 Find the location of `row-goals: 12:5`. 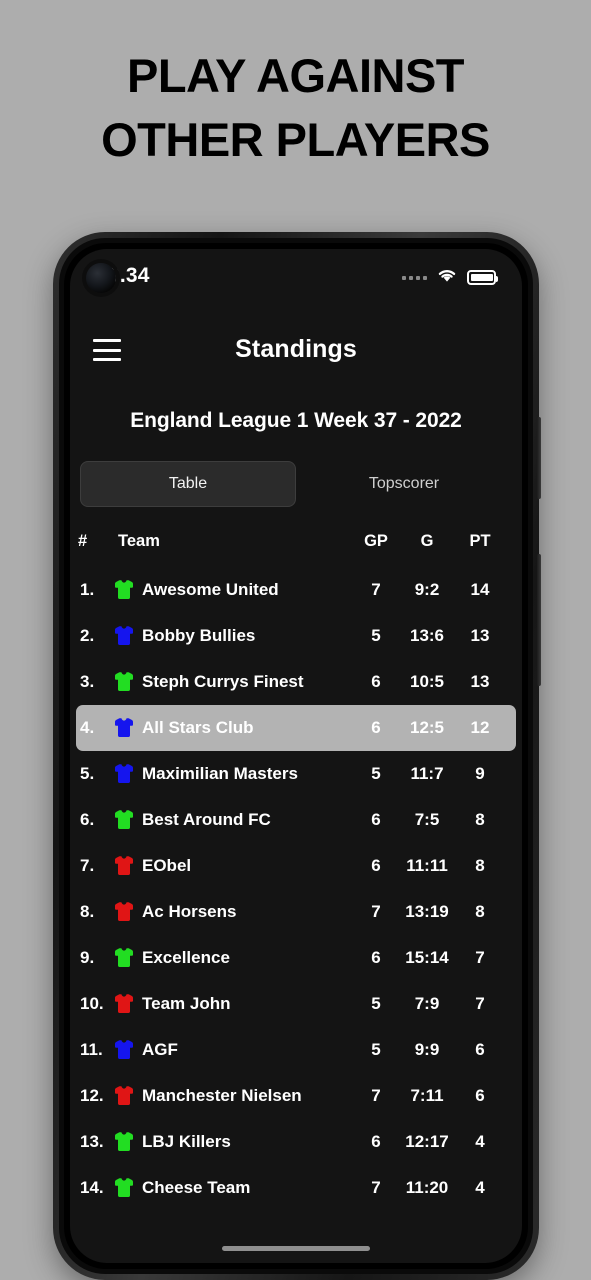

row-goals: 12:5 is located at coordinates (427, 727).